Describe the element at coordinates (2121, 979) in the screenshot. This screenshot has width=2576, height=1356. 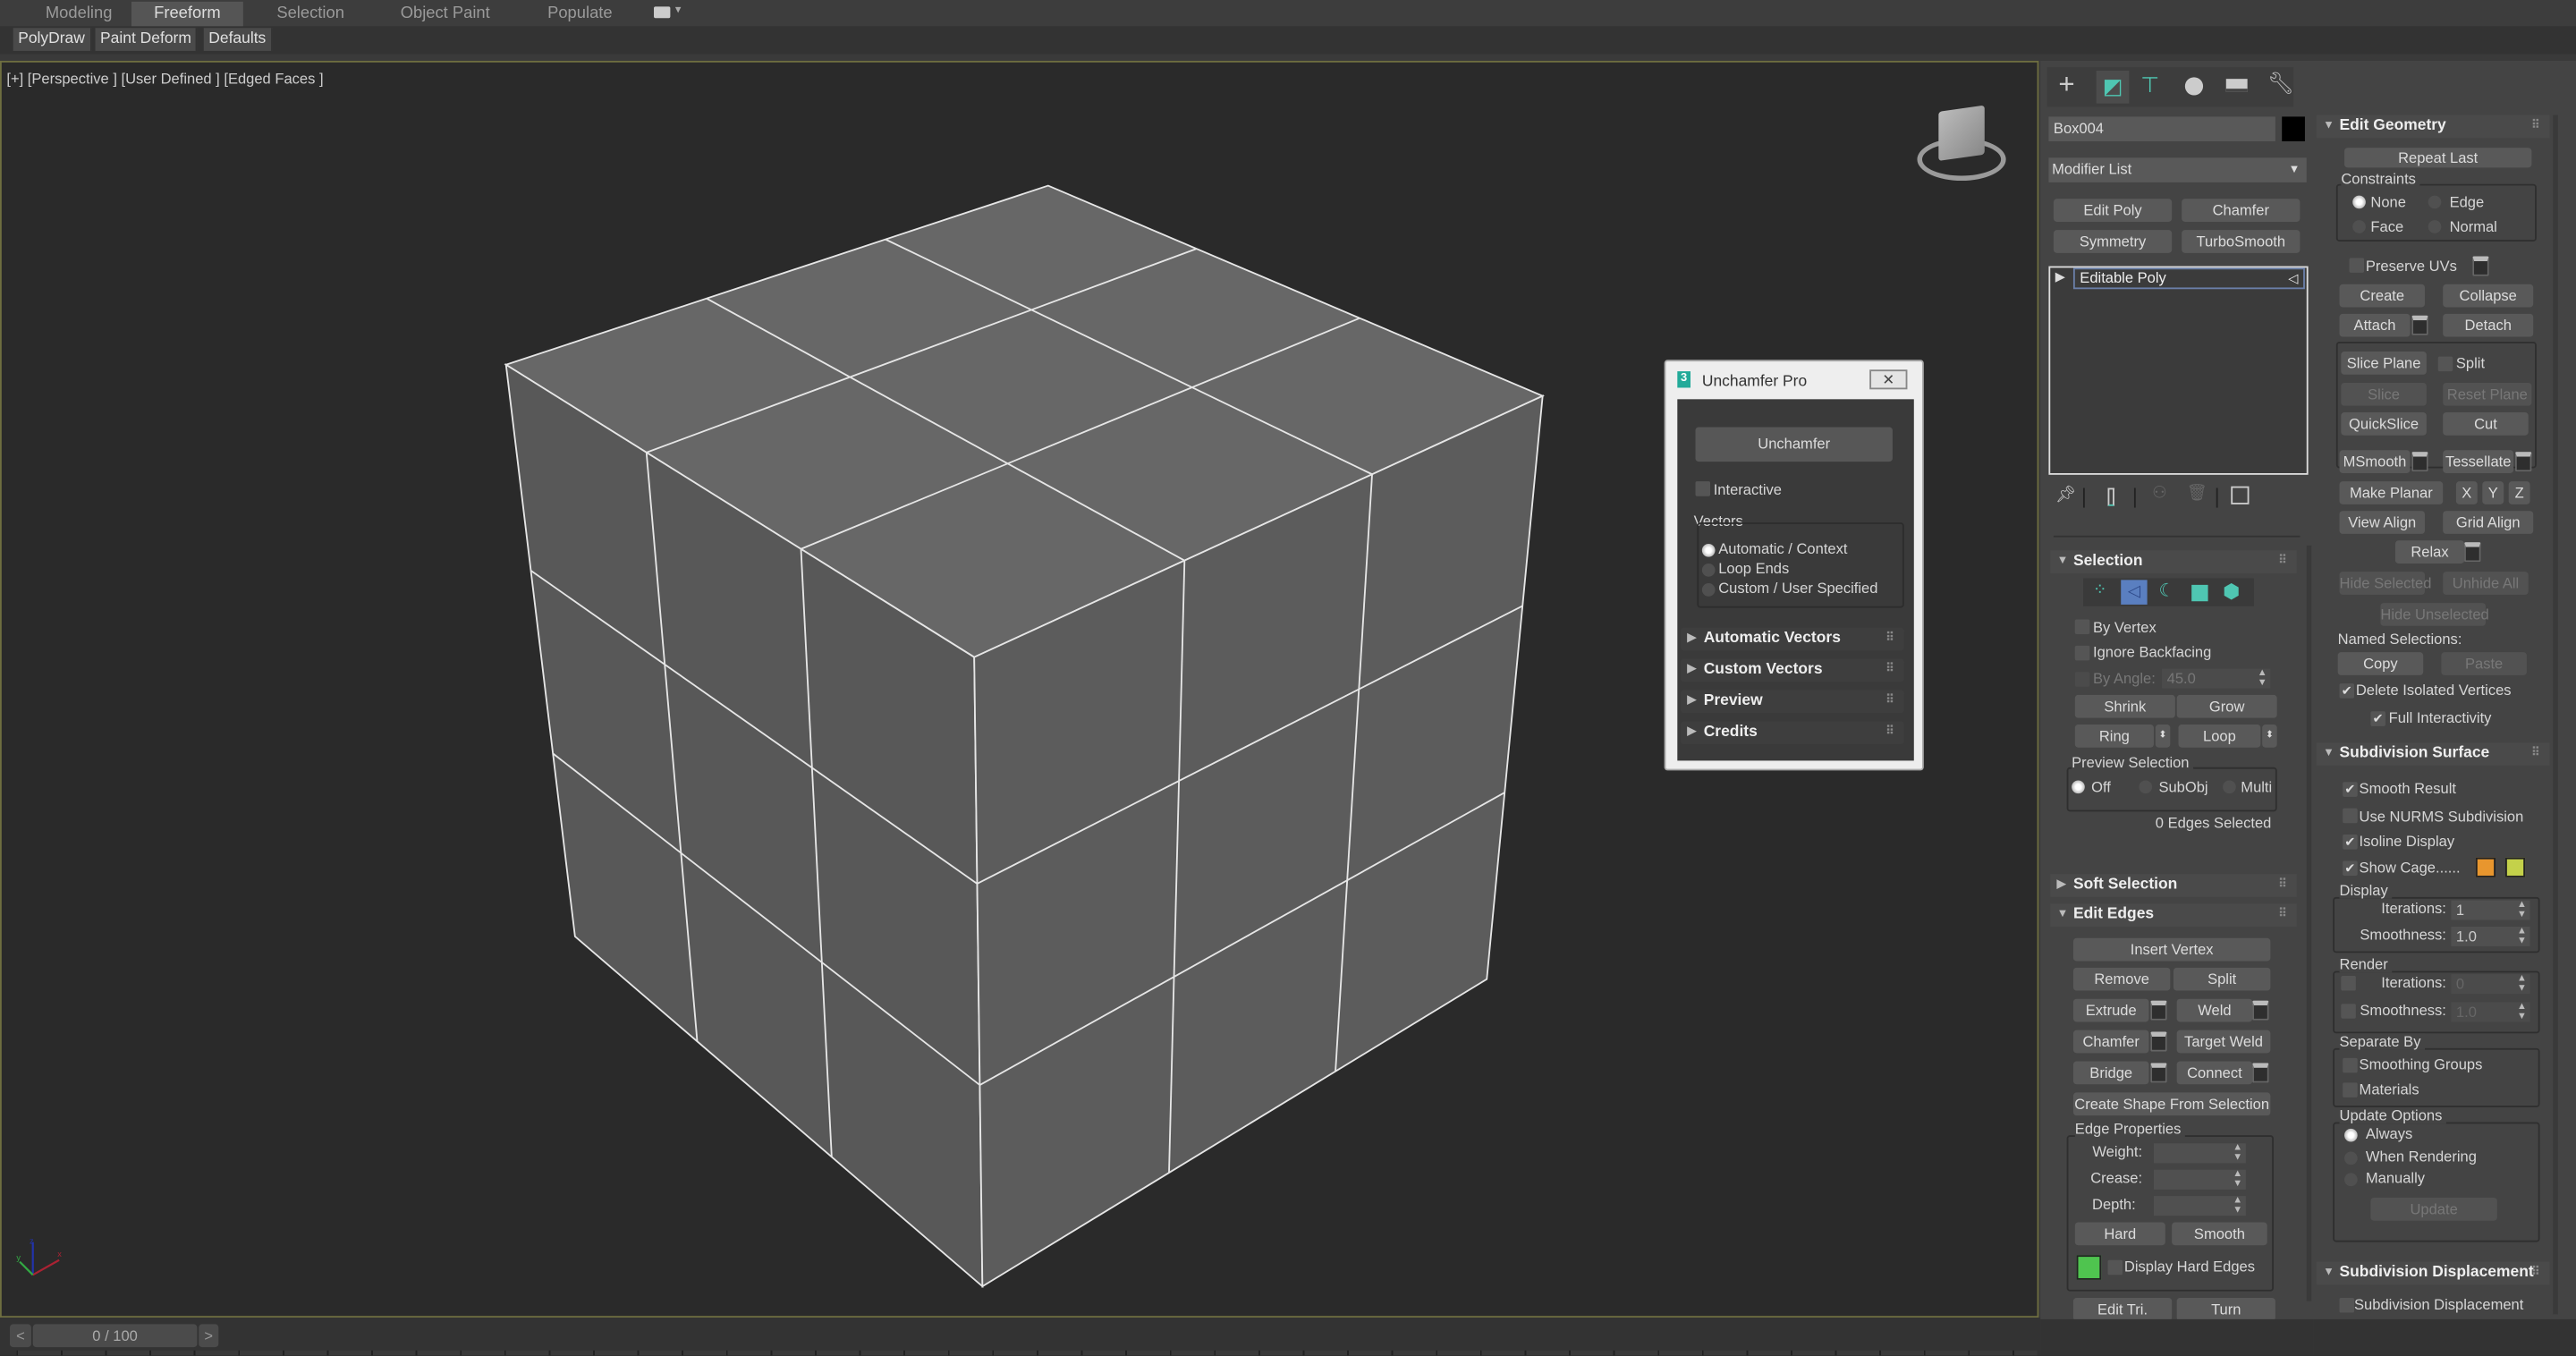
I see `remove-button: Remove` at that location.